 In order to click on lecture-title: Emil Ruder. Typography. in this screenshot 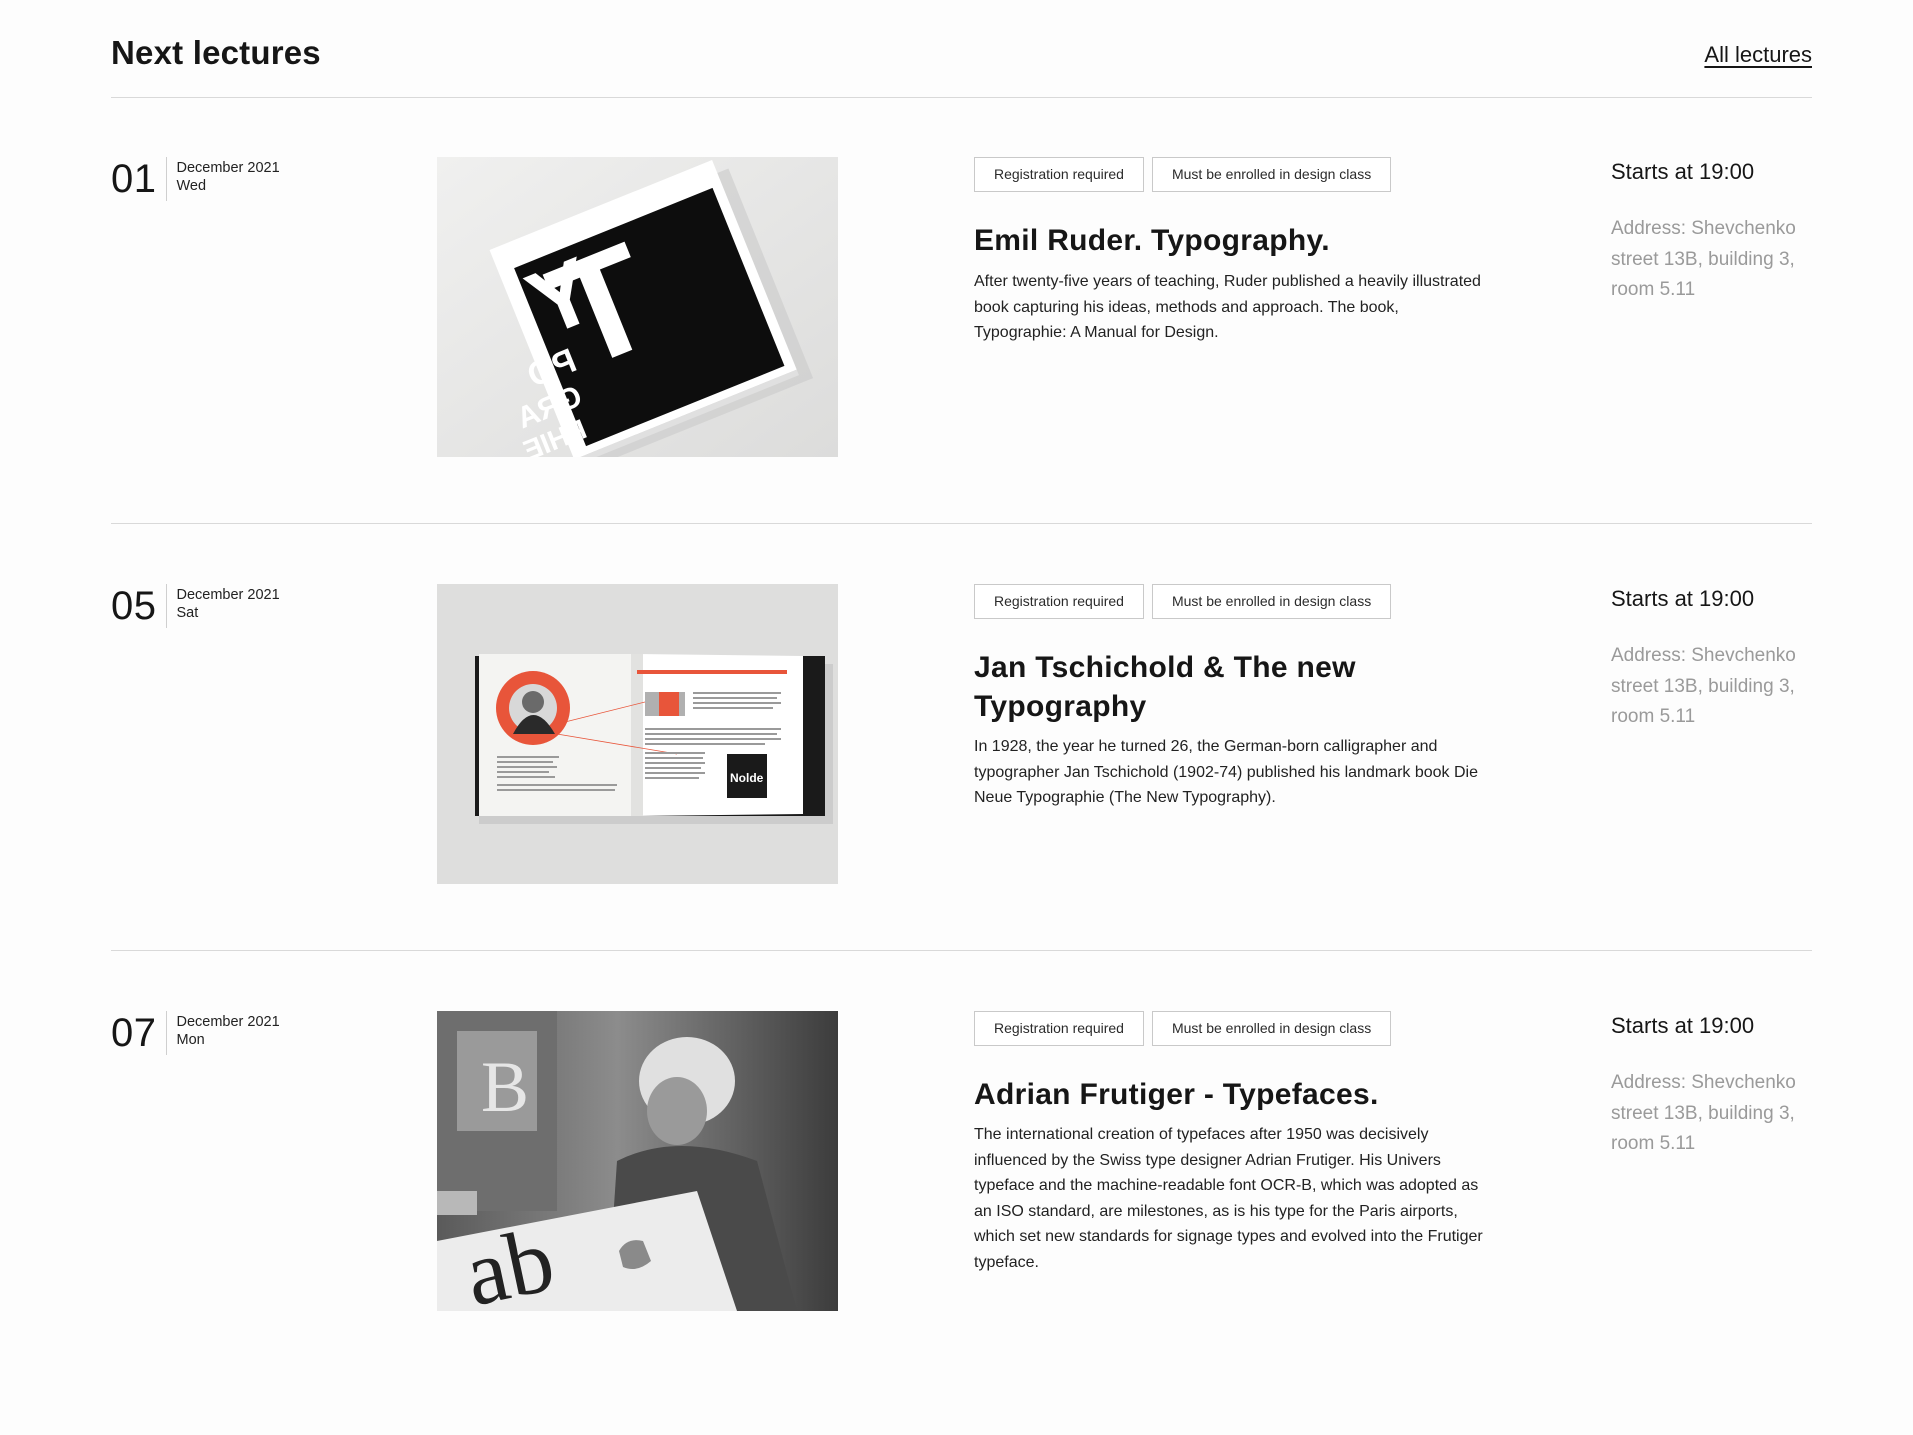, I will do `click(1214, 240)`.